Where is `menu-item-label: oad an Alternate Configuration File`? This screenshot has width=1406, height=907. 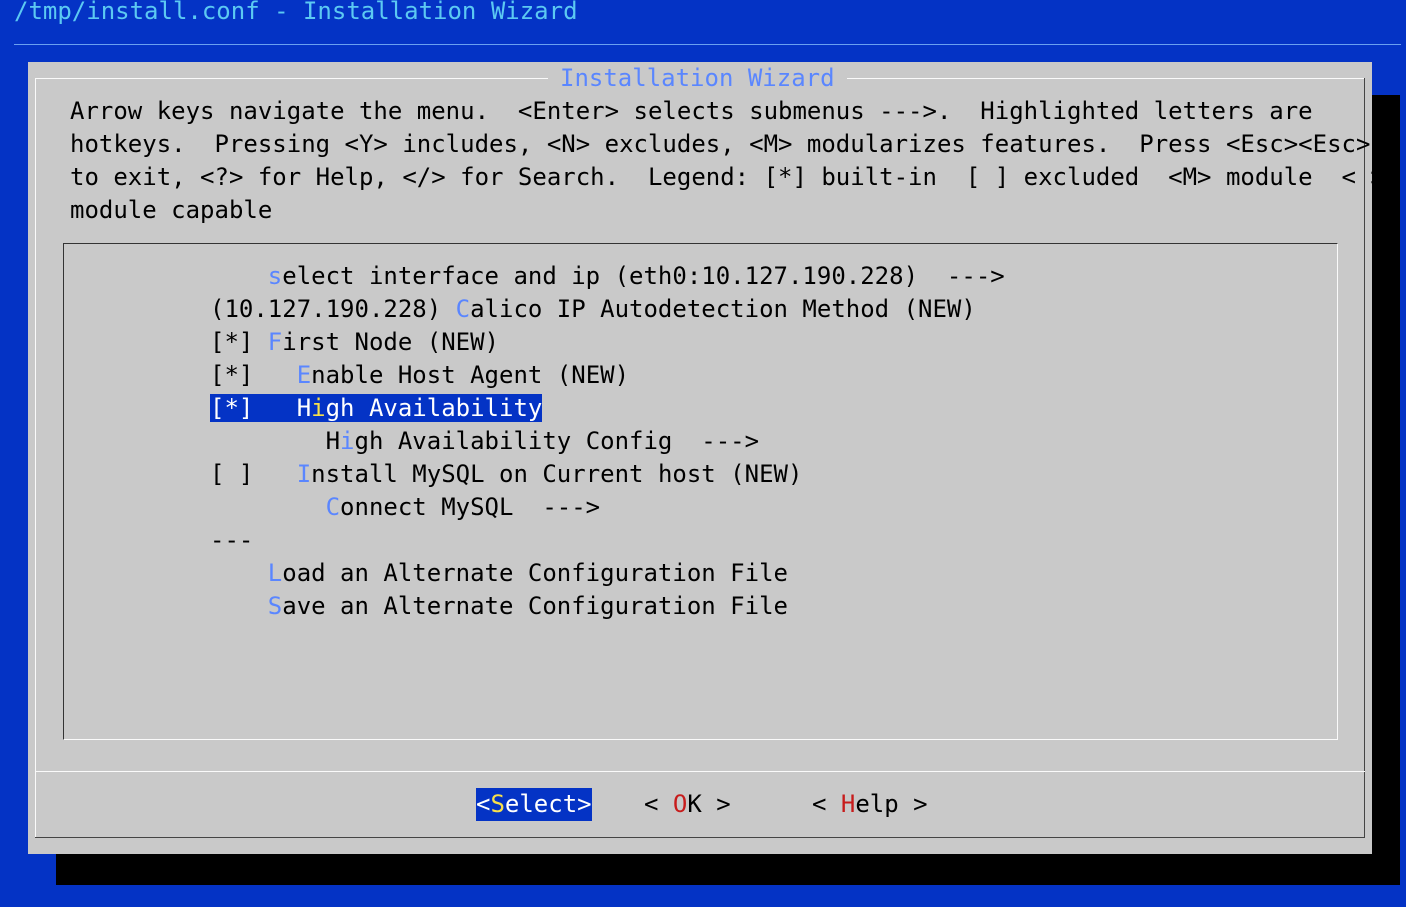 menu-item-label: oad an Alternate Configuration File is located at coordinates (535, 573).